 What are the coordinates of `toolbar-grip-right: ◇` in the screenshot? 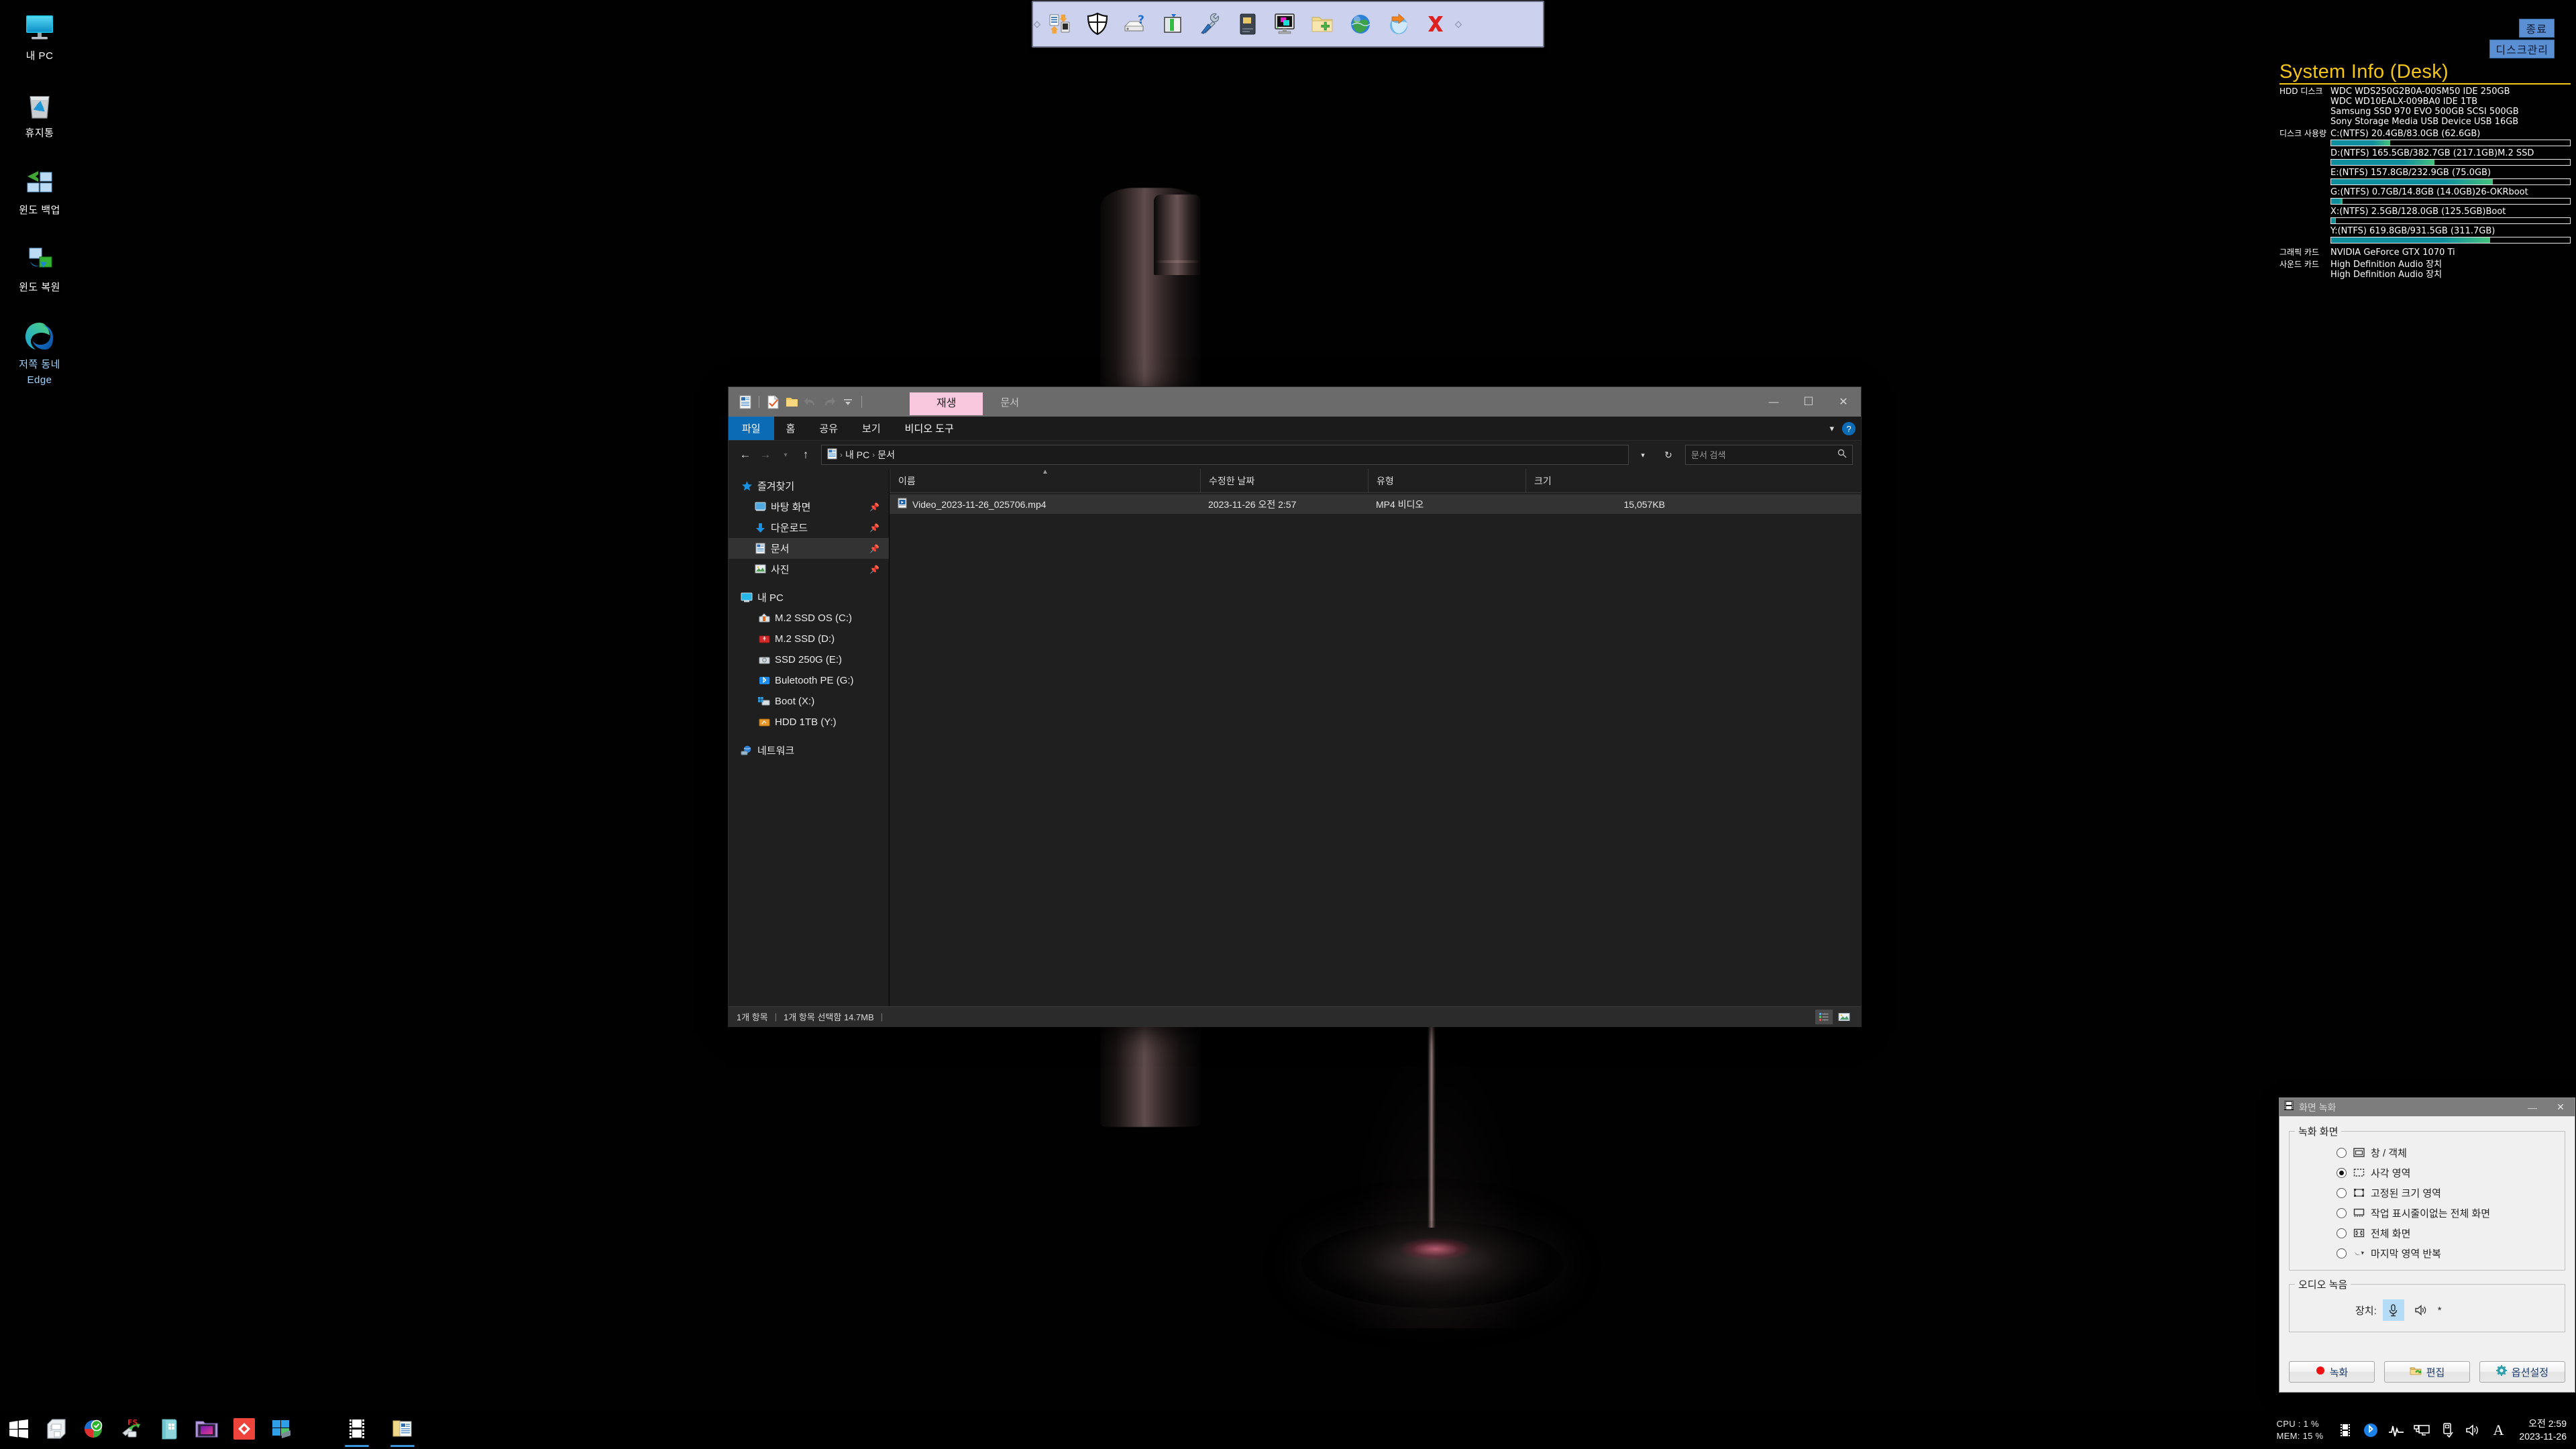 It's located at (1458, 24).